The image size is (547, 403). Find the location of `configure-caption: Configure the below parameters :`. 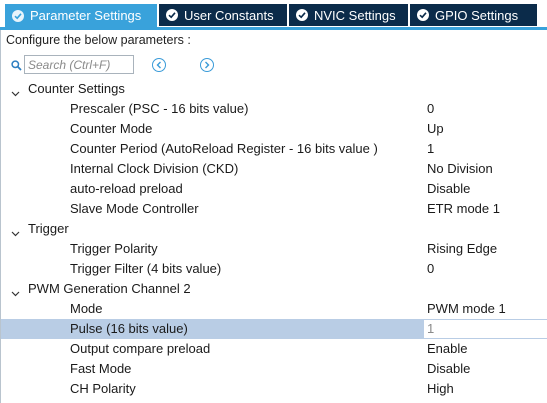

configure-caption: Configure the below parameters : is located at coordinates (98, 40).